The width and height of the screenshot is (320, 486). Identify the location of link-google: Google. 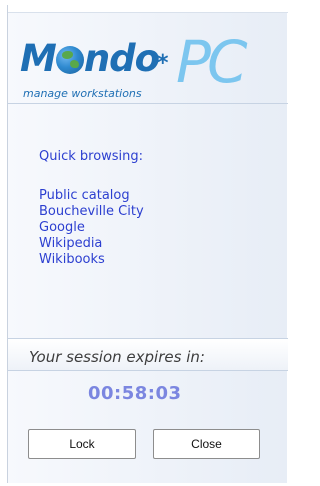
(159, 228).